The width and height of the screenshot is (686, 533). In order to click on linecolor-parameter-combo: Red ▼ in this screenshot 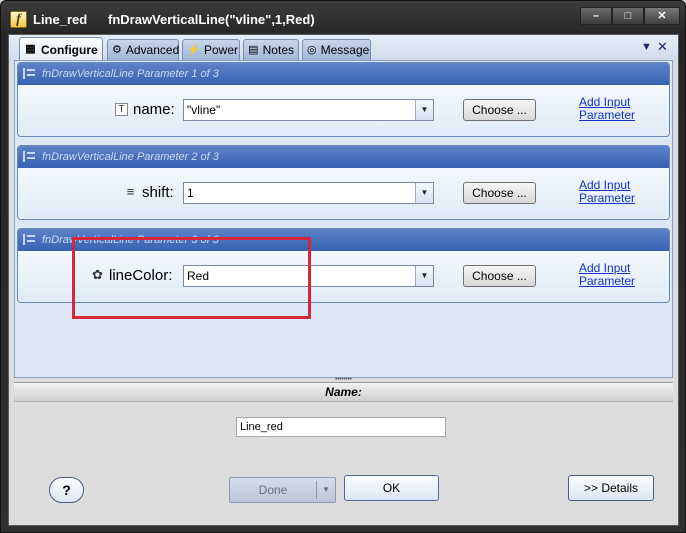, I will do `click(308, 276)`.